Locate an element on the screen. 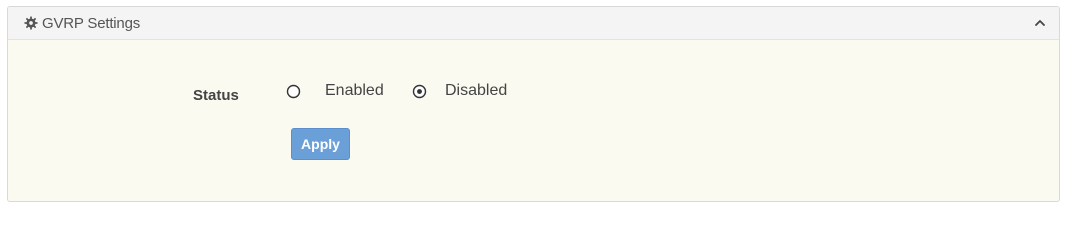  apply-button: Apply is located at coordinates (320, 144).